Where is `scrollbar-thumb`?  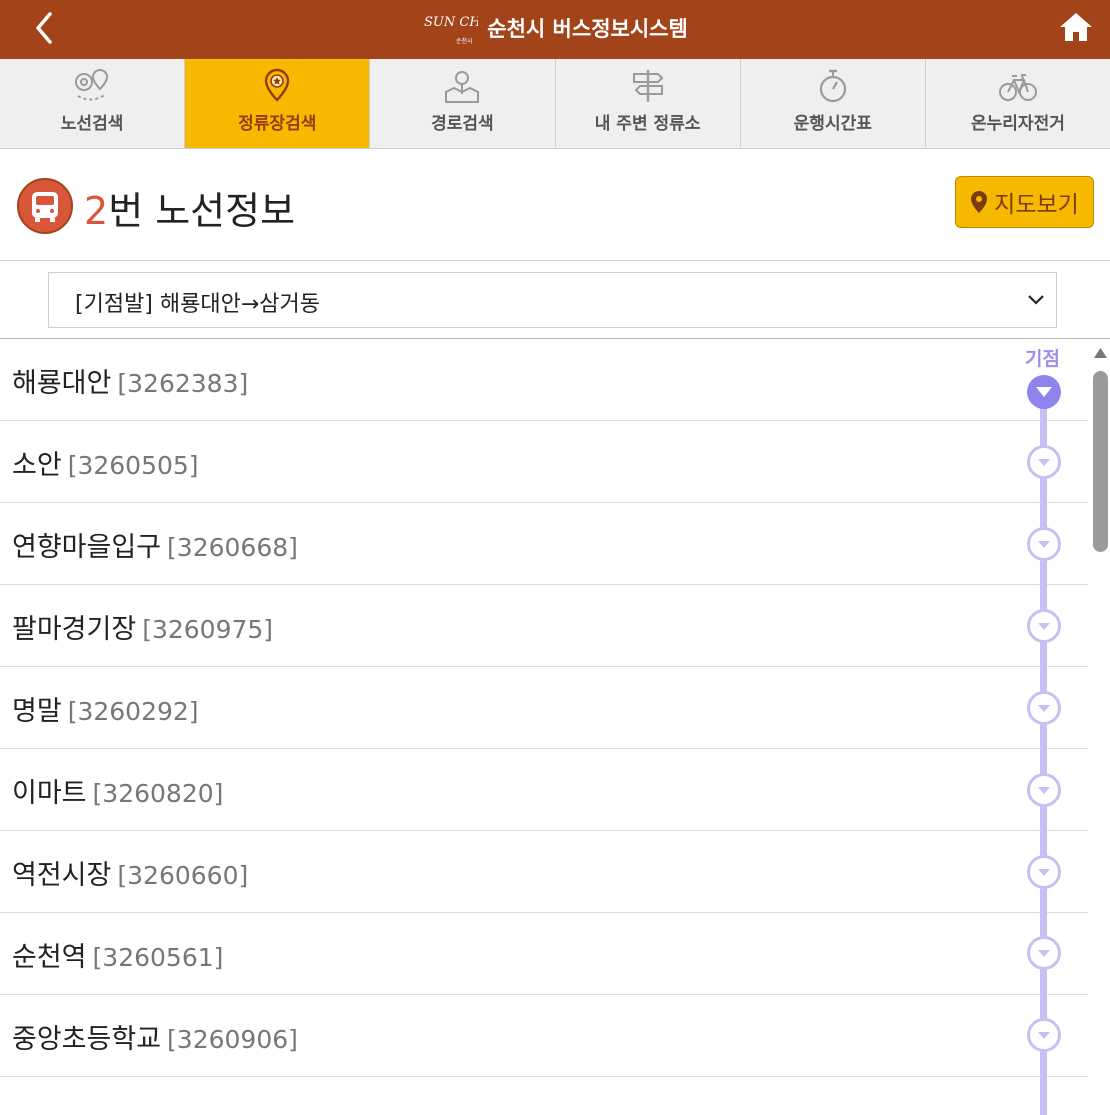 scrollbar-thumb is located at coordinates (1100, 461).